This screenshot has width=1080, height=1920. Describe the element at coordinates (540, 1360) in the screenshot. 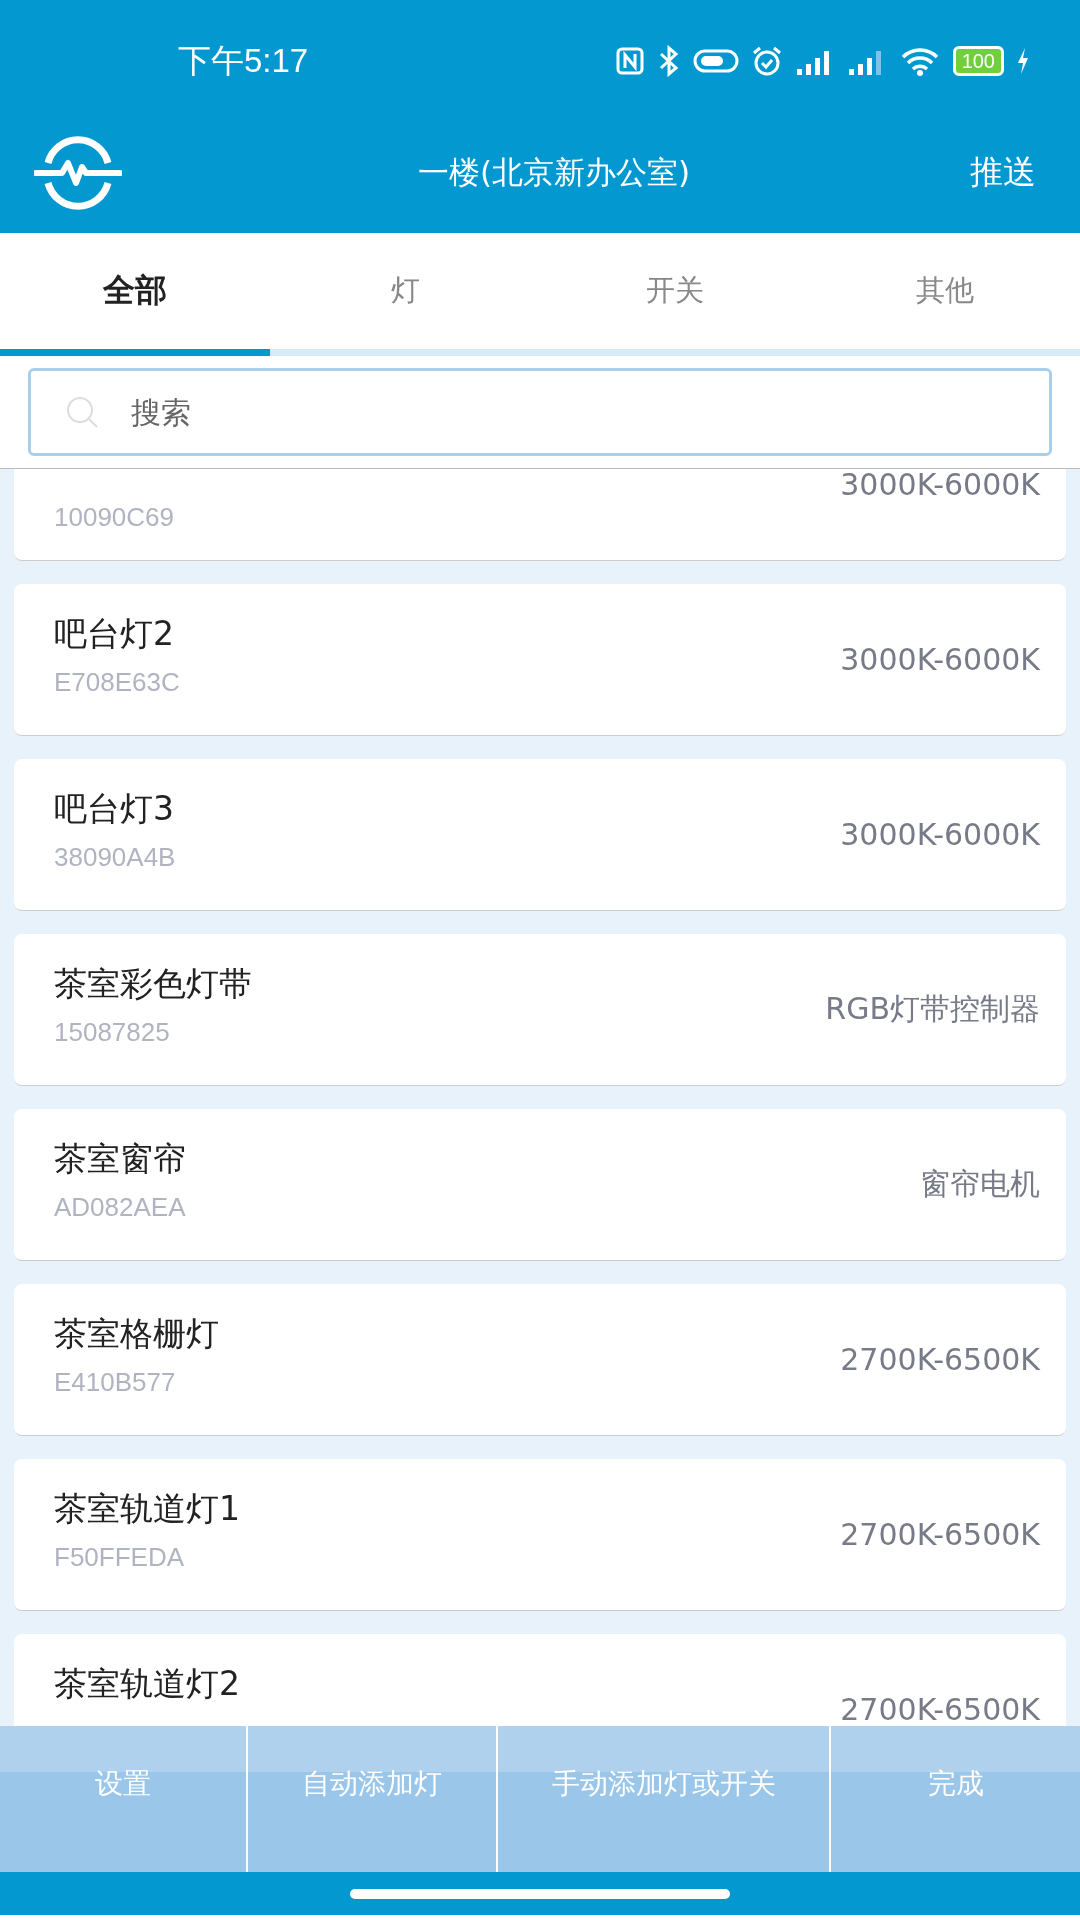

I see `device-card: 茶室格栅灯 E410B577 2700K-6500K` at that location.